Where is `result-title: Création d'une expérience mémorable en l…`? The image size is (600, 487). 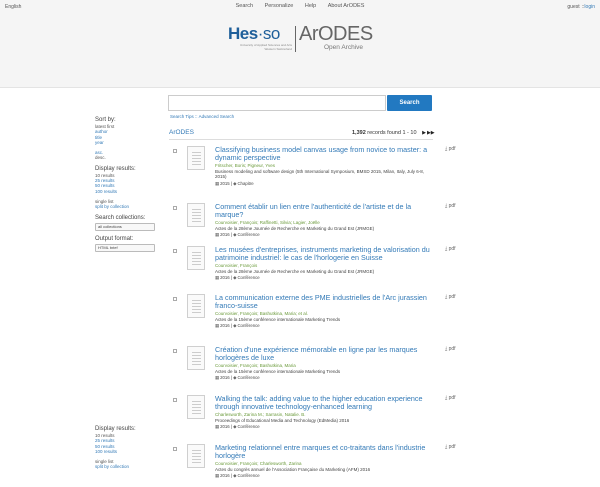 result-title: Création d'une expérience mémorable en l… is located at coordinates (325, 354).